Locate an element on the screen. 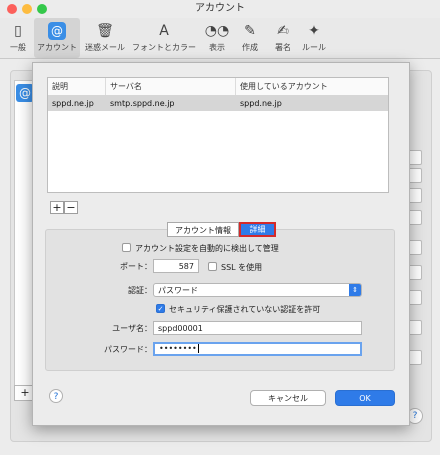 This screenshot has height=455, width=440. toolbar-label: 署名 is located at coordinates (283, 47).